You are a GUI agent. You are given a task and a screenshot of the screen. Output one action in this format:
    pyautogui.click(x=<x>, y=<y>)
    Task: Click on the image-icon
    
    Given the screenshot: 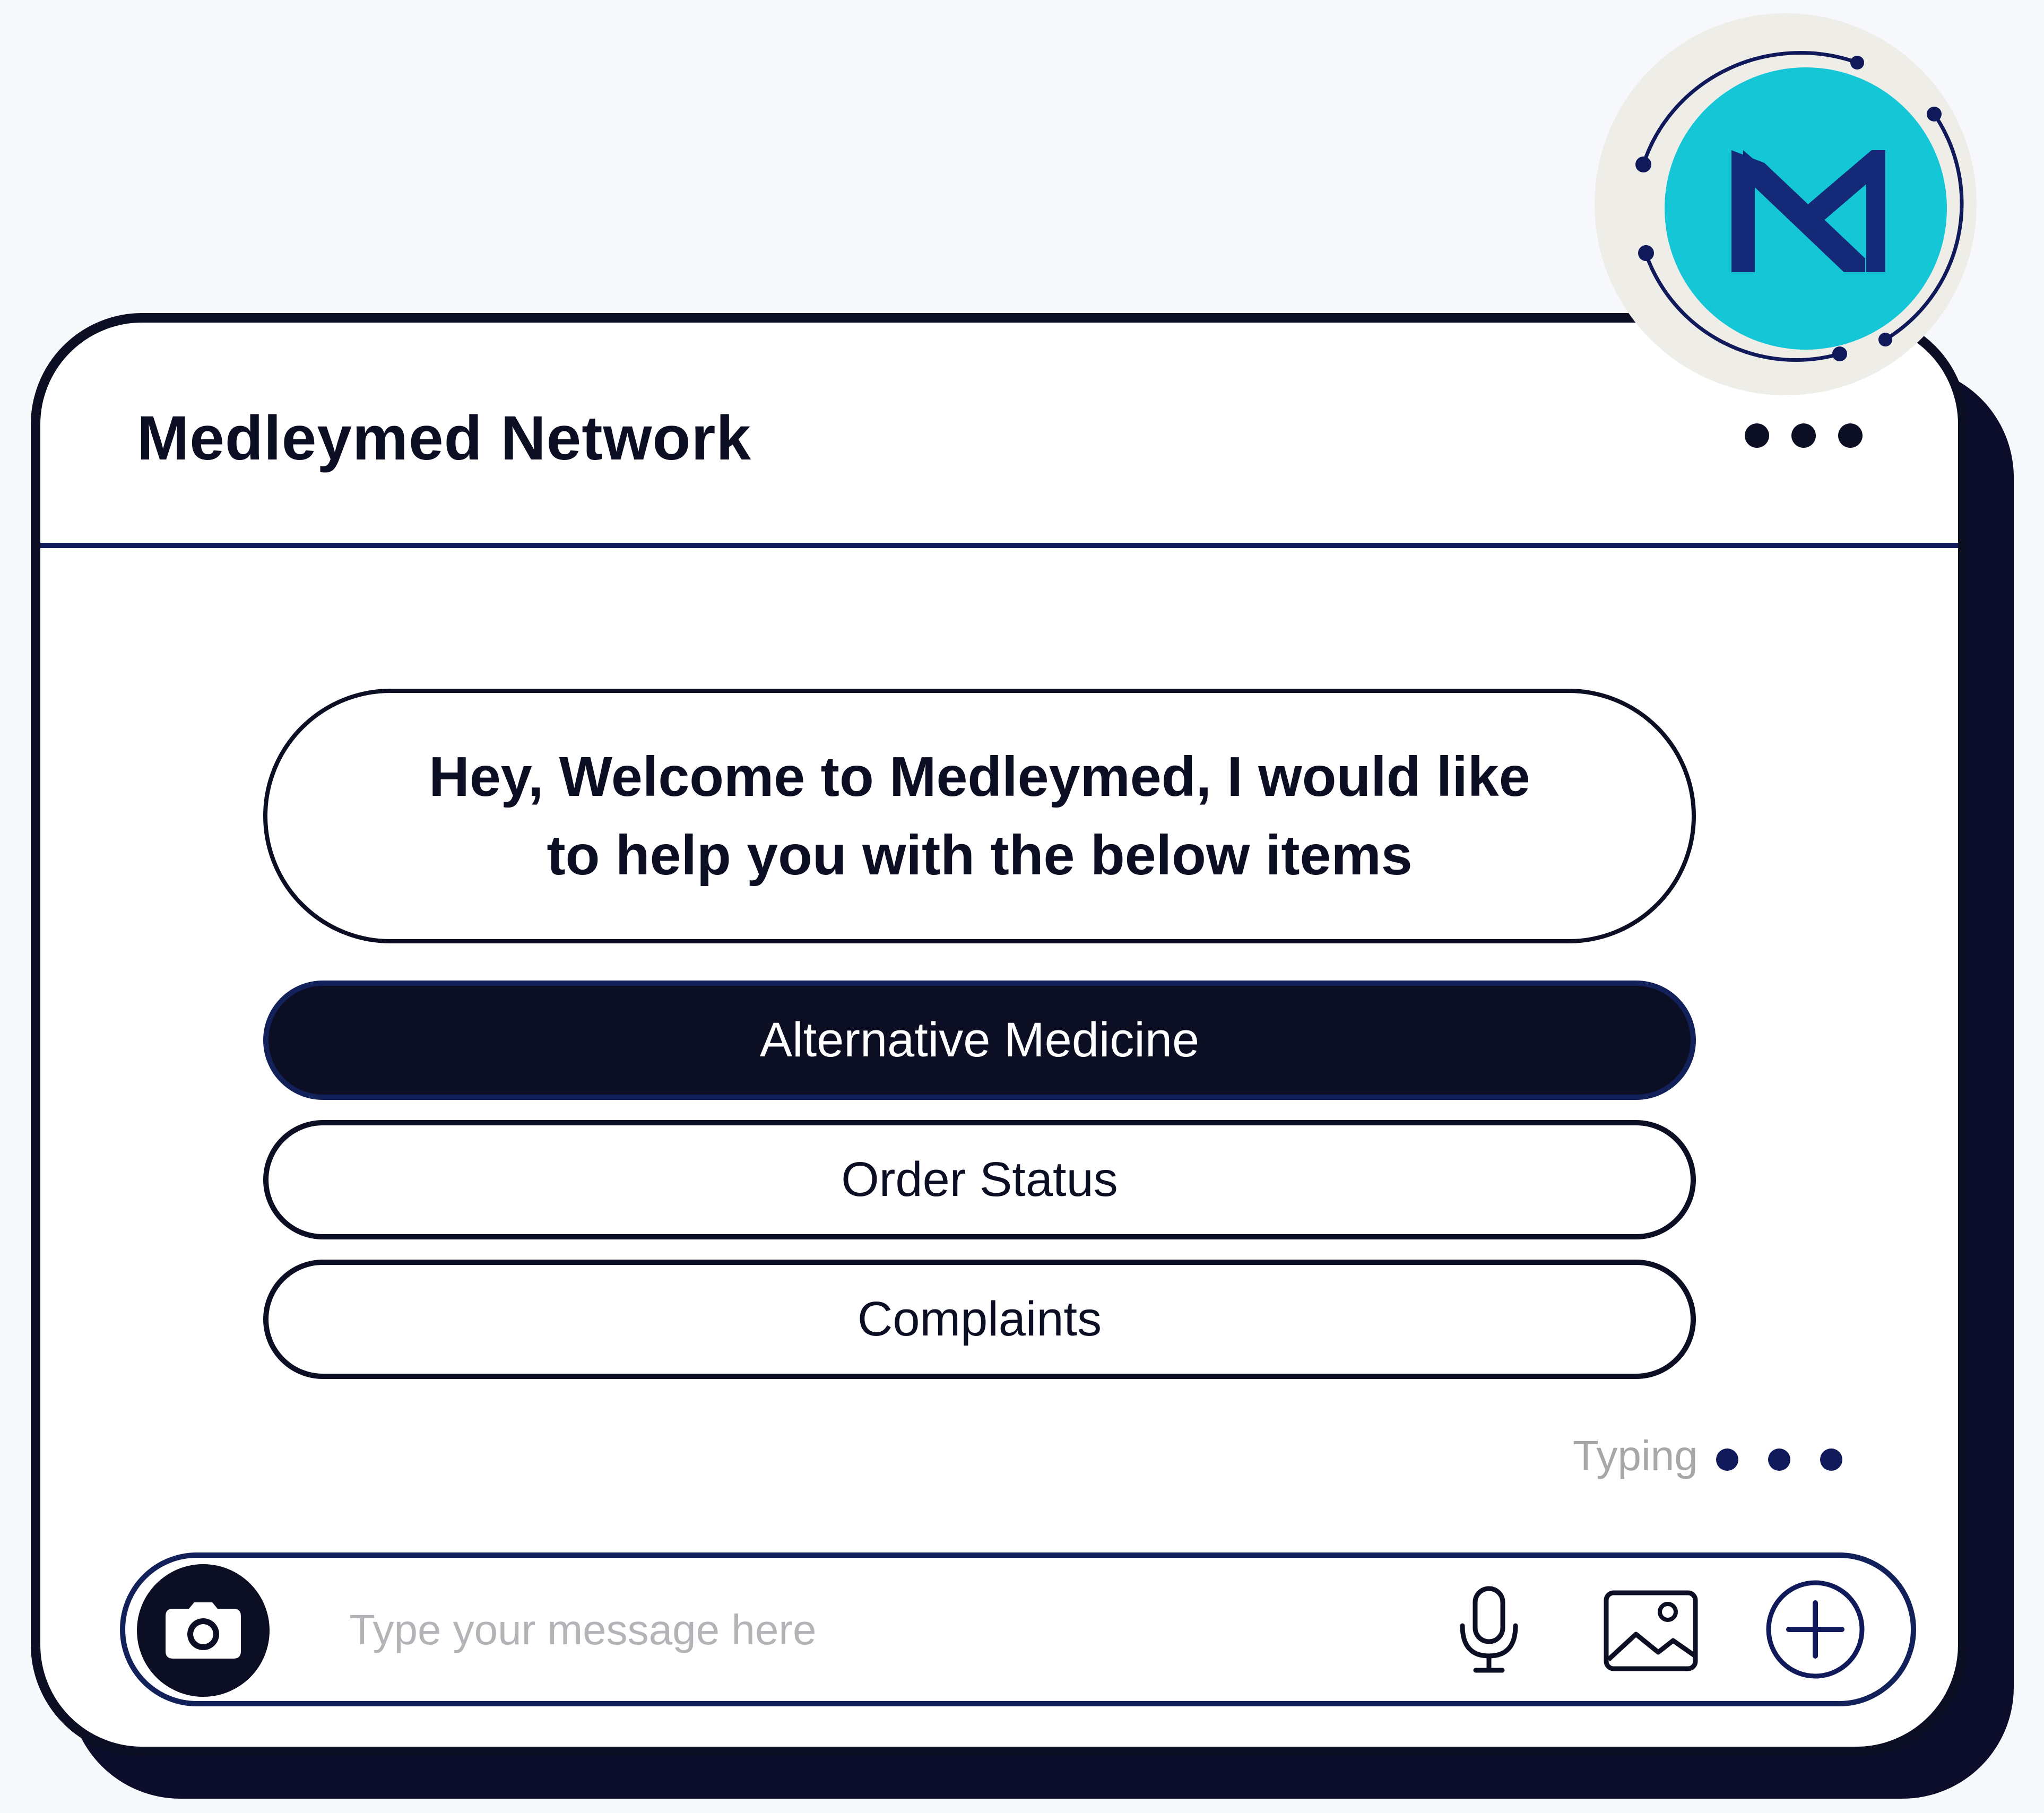 What is the action you would take?
    pyautogui.click(x=1651, y=1631)
    